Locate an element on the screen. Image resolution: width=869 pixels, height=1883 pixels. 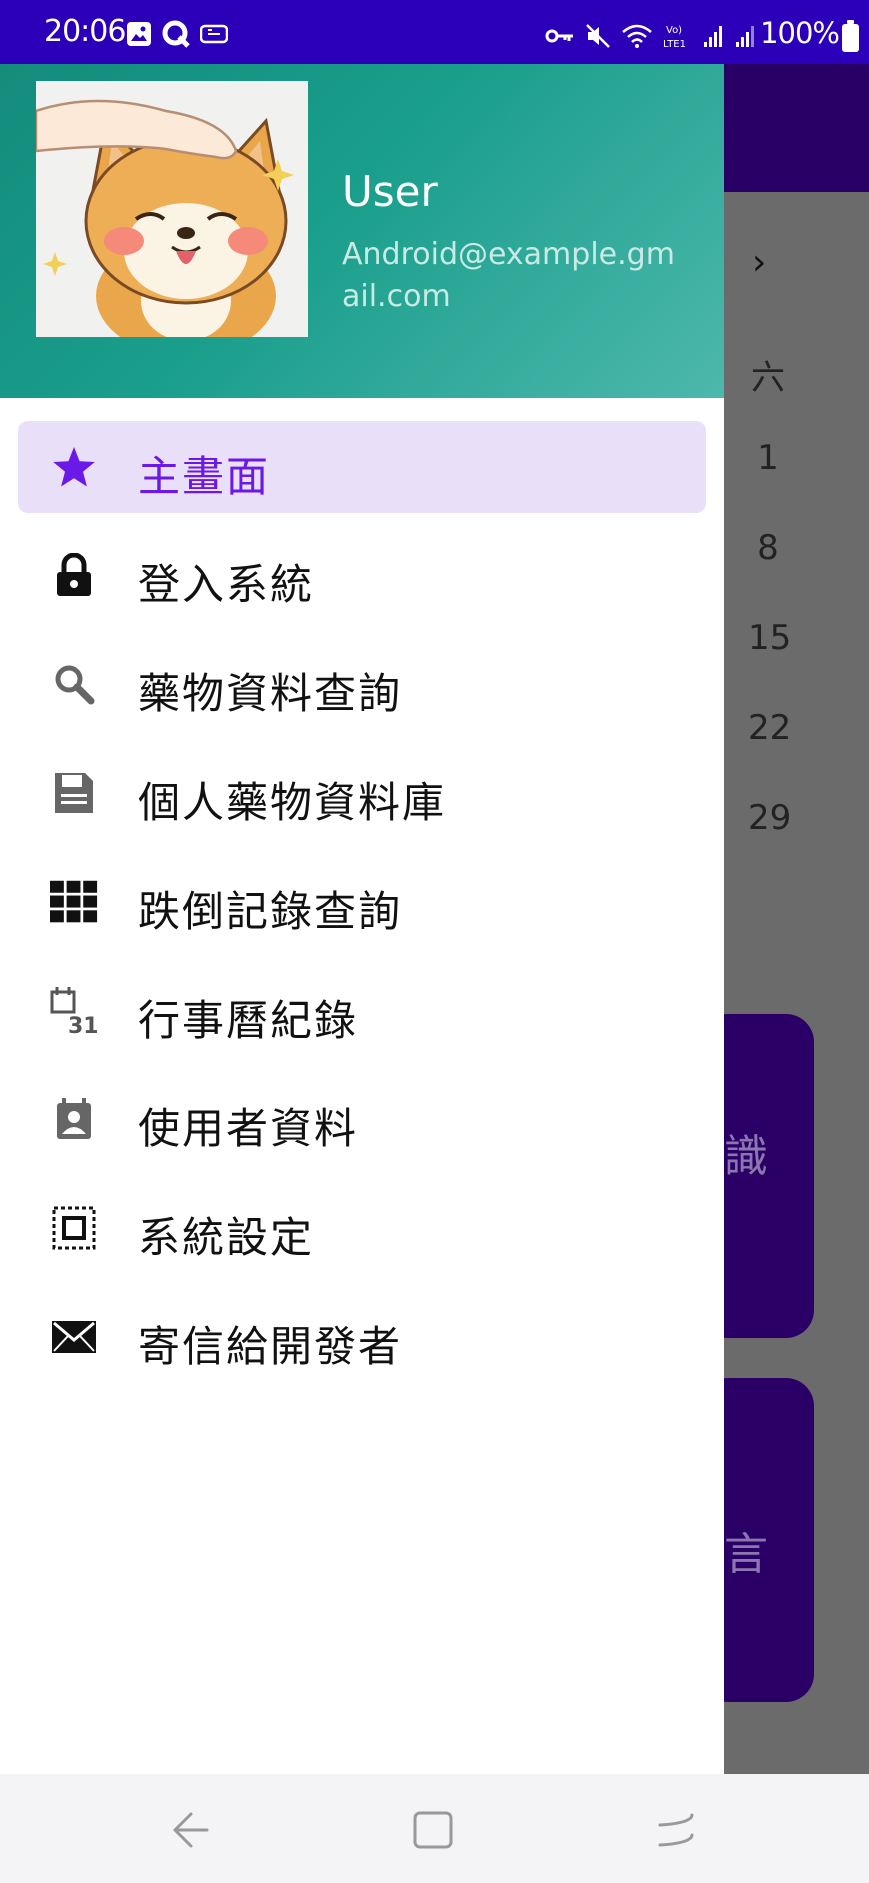
menu-item-system-settings: 系統設定 is located at coordinates (362, 1228).